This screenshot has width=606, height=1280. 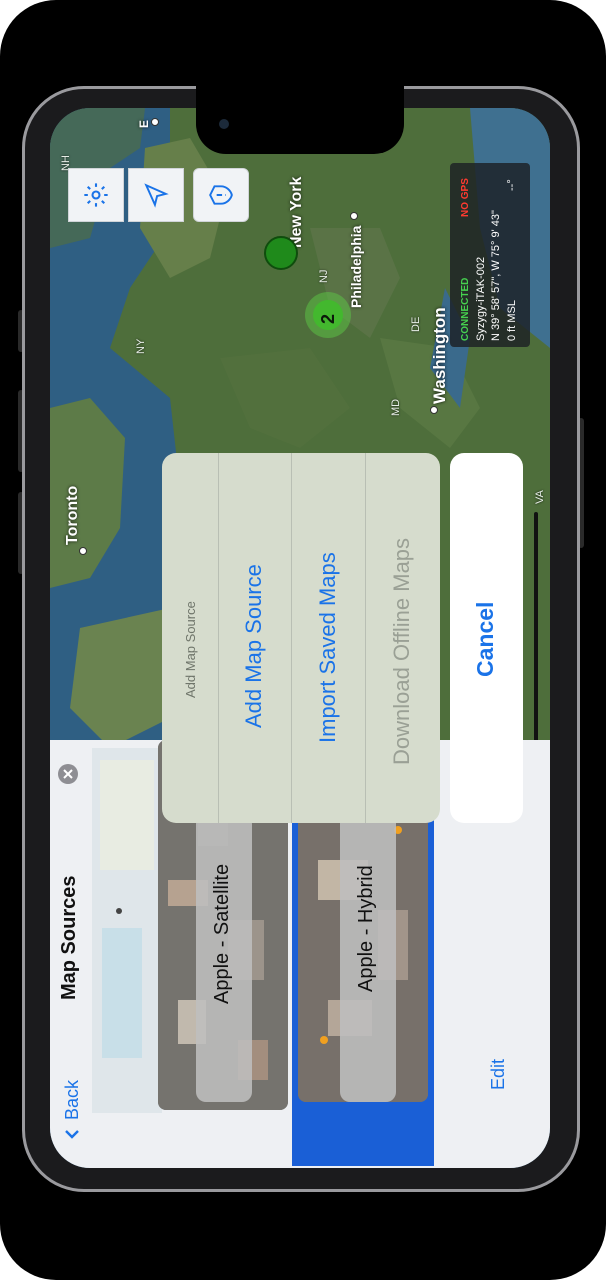 What do you see at coordinates (496, 275) in the screenshot?
I see `coordinates: N 39° 58' 57", W 75° 9' 43"` at bounding box center [496, 275].